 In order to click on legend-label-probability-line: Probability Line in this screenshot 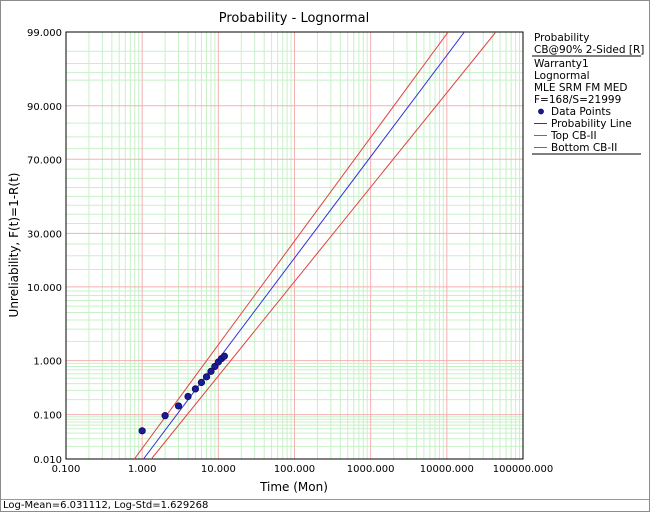, I will do `click(591, 124)`.